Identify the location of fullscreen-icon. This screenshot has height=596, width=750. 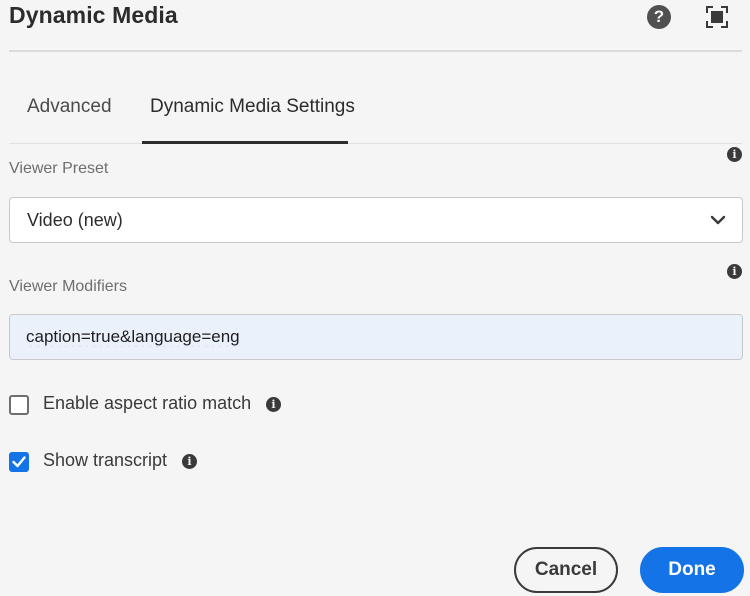
(717, 17).